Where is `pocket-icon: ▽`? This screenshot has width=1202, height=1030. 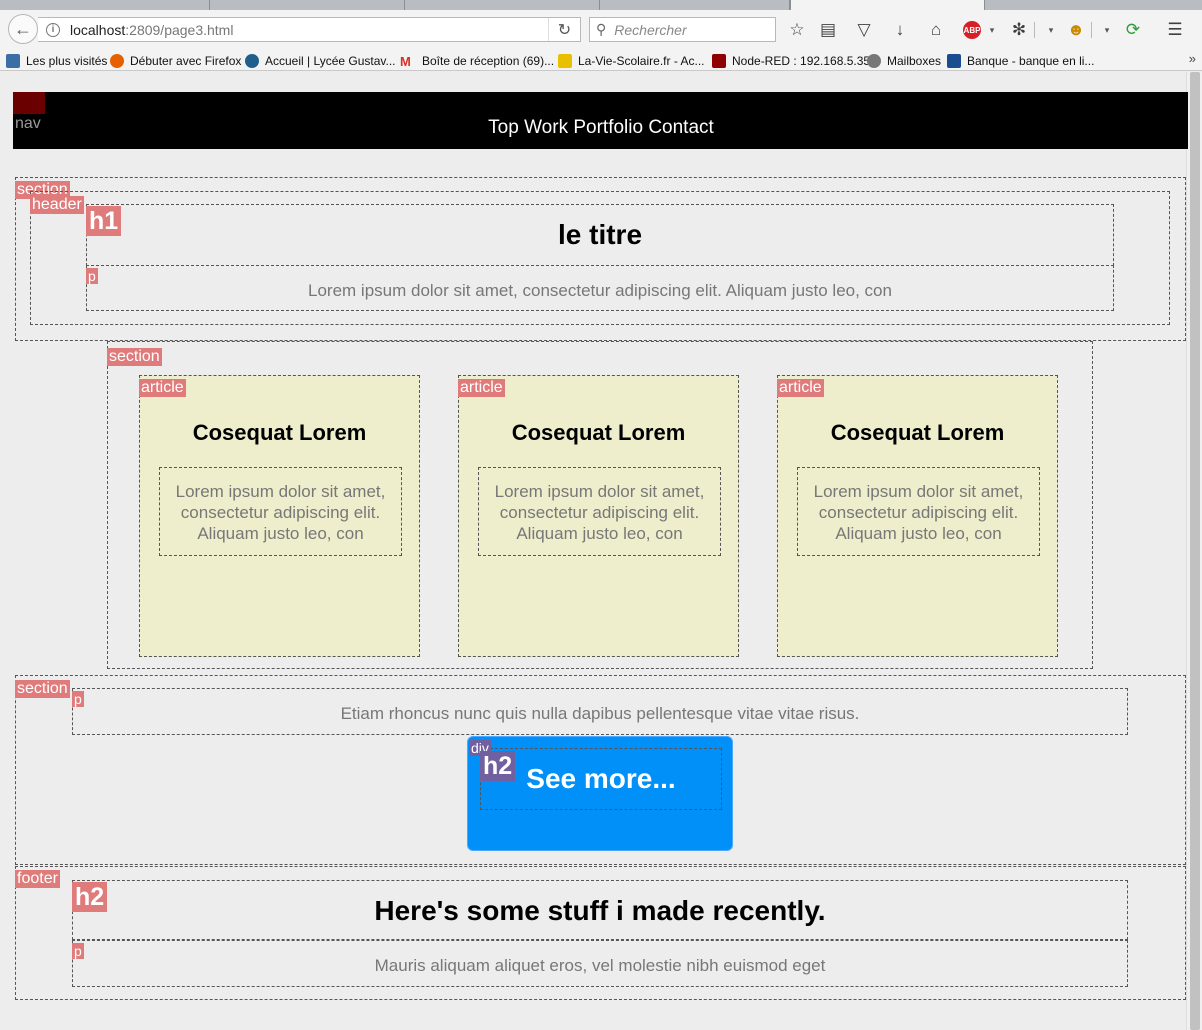 pocket-icon: ▽ is located at coordinates (864, 30).